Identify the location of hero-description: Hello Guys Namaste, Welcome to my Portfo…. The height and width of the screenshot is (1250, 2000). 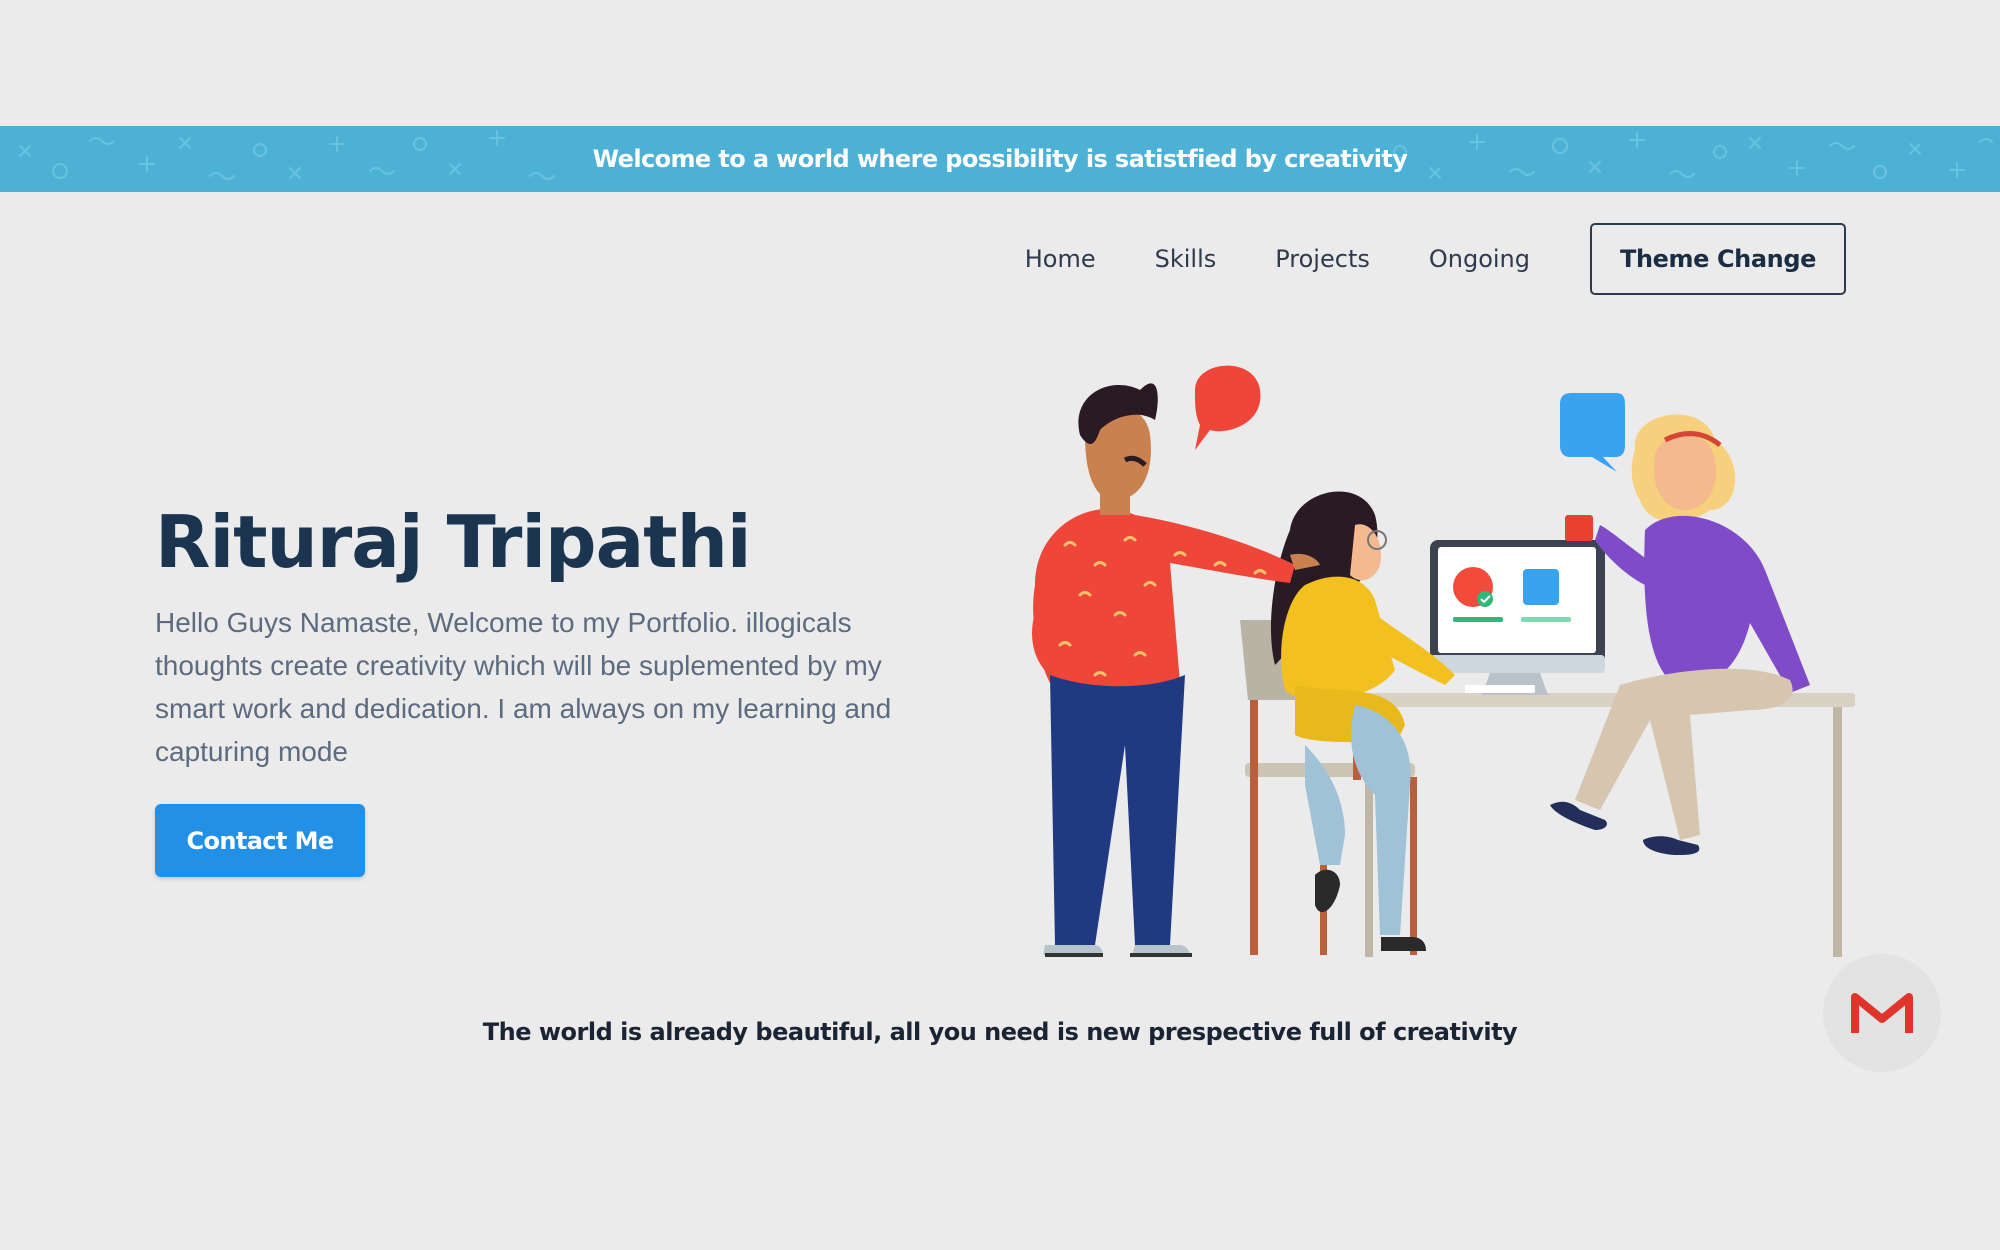
(523, 687).